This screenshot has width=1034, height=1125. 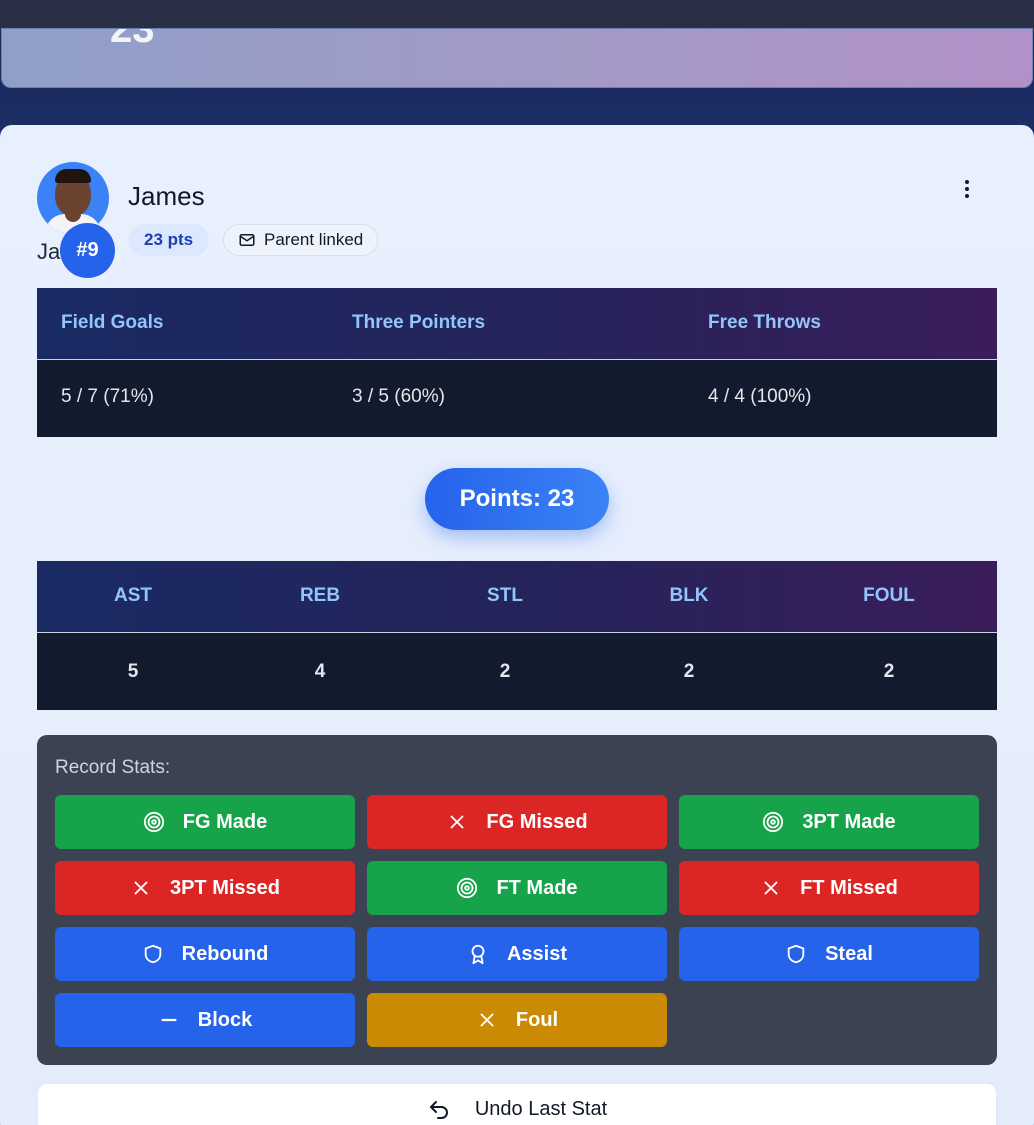 What do you see at coordinates (505, 595) in the screenshot?
I see `header-stl: STL` at bounding box center [505, 595].